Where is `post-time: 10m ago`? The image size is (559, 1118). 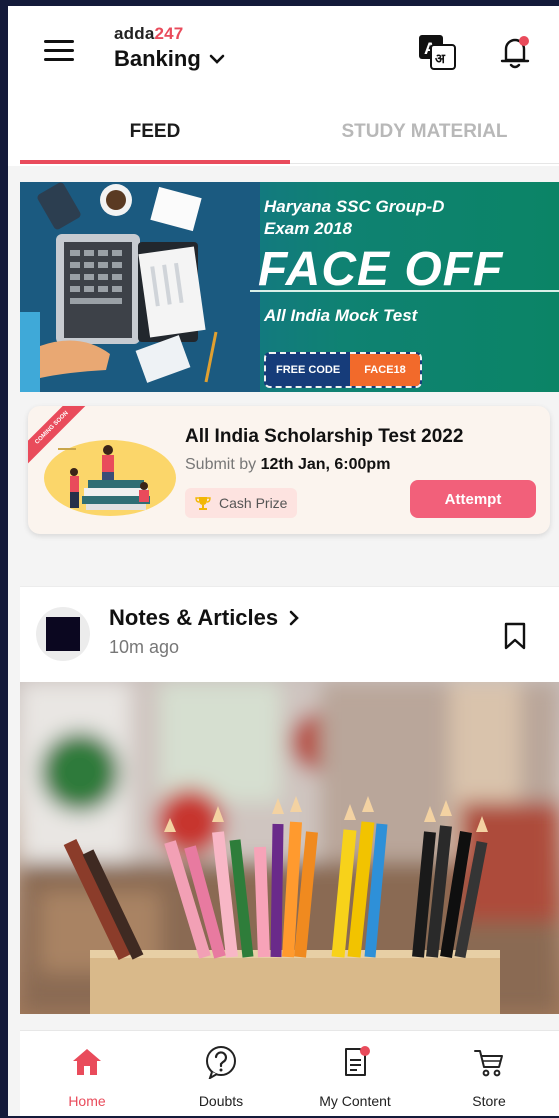 post-time: 10m ago is located at coordinates (144, 647).